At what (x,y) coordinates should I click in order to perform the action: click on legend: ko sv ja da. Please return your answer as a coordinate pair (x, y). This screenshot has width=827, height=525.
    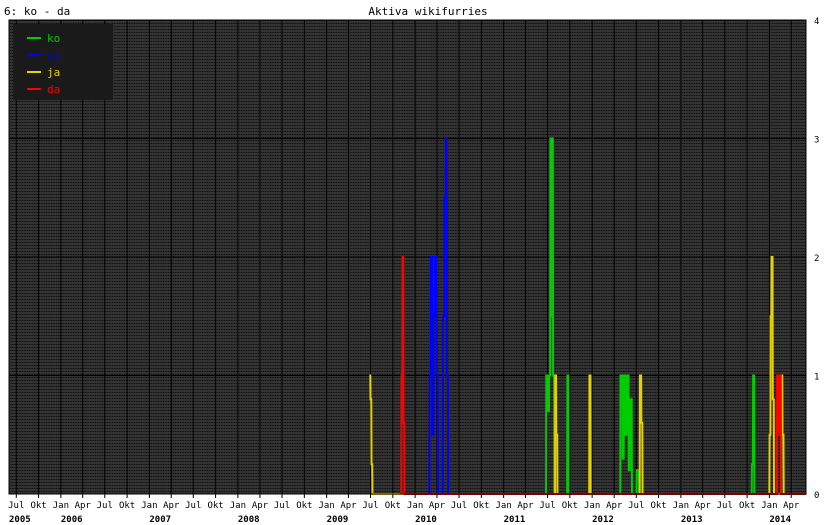
    Looking at the image, I should click on (63, 62).